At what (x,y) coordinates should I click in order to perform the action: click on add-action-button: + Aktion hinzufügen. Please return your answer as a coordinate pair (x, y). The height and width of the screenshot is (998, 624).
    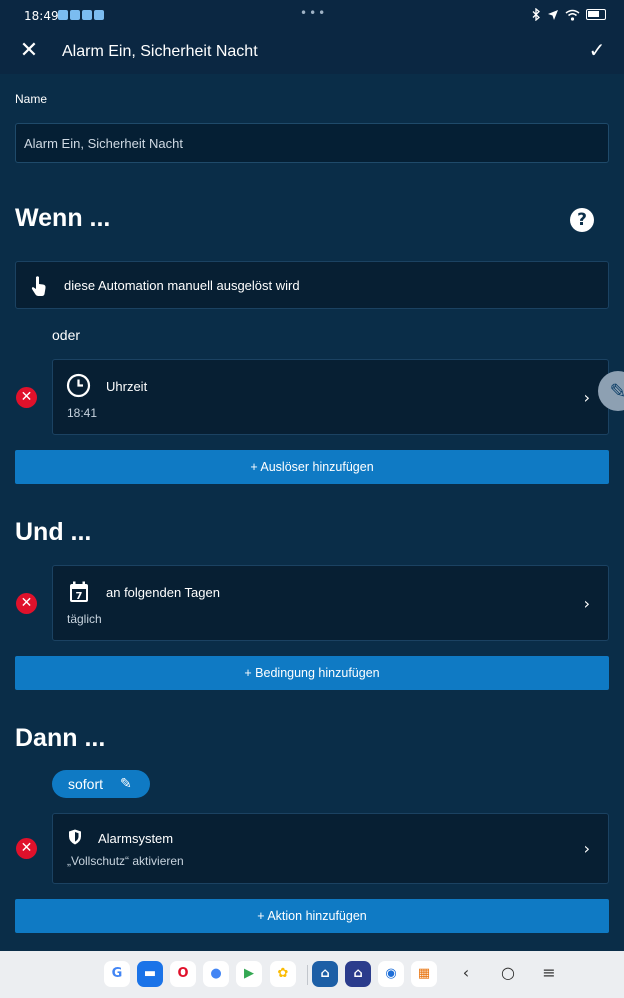
    Looking at the image, I should click on (312, 916).